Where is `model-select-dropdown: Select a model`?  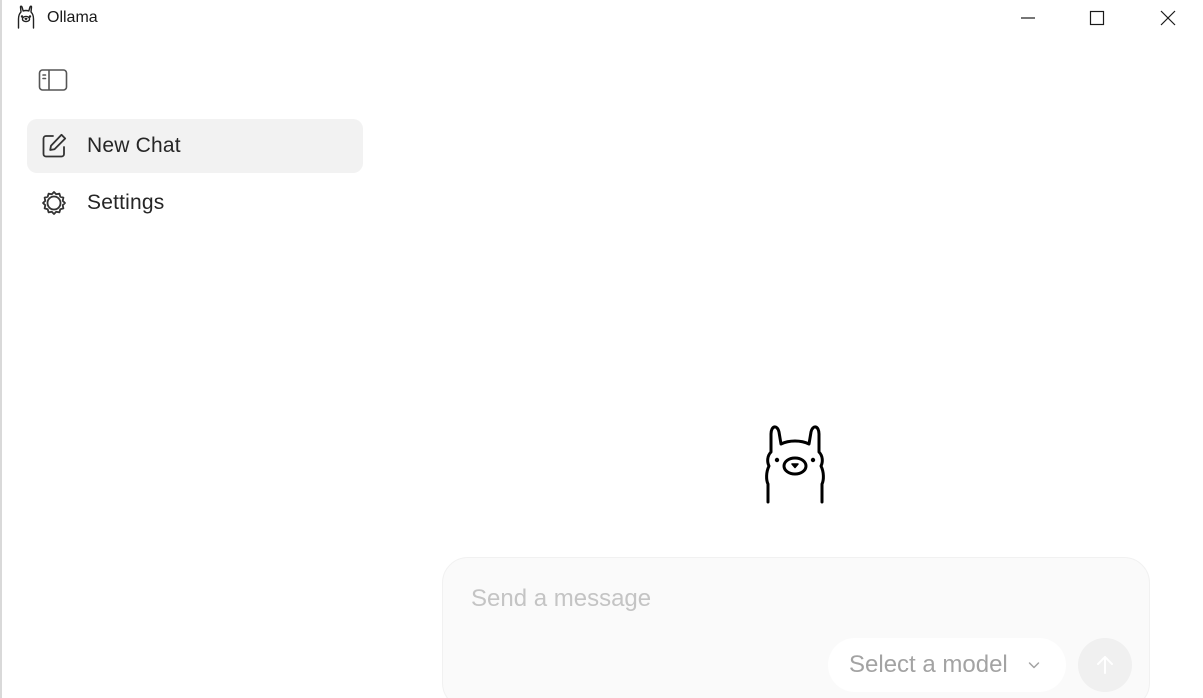 model-select-dropdown: Select a model is located at coordinates (947, 665).